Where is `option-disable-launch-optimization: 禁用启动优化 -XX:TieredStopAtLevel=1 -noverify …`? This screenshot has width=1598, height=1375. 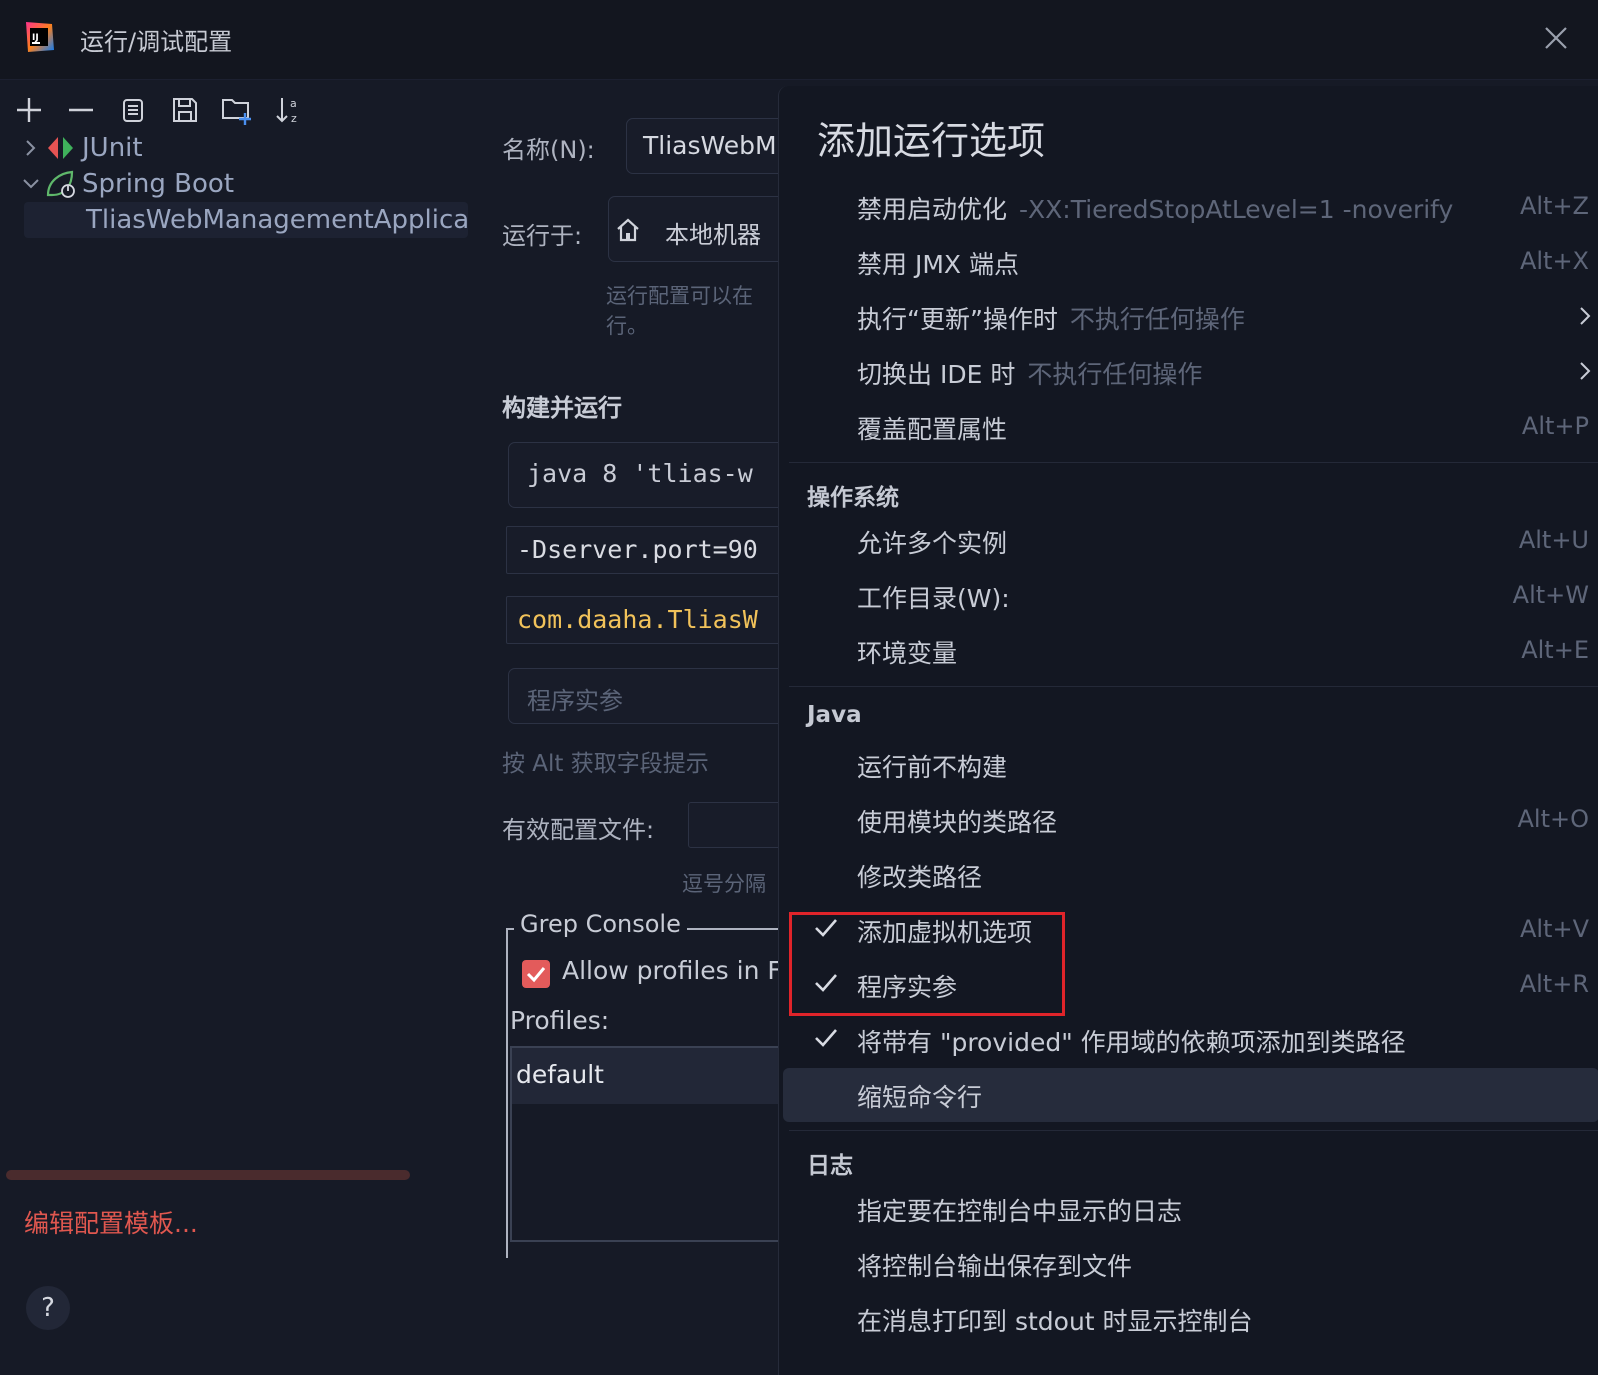 option-disable-launch-optimization: 禁用启动优化 -XX:TieredStopAtLevel=1 -noverify … is located at coordinates (1188, 207).